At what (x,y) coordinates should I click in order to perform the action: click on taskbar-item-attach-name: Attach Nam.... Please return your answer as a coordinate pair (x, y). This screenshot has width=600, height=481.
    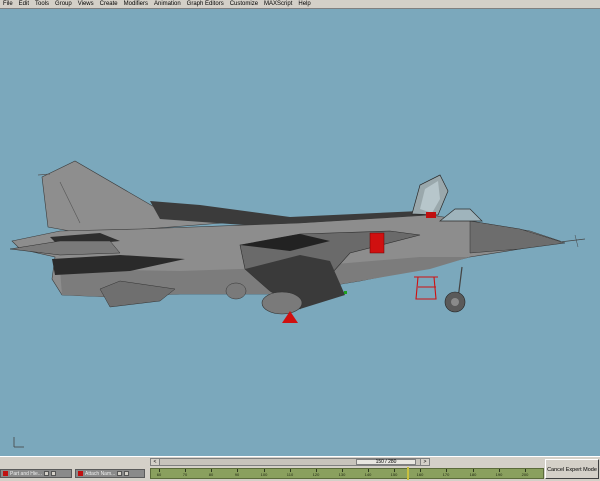
    Looking at the image, I should click on (110, 473).